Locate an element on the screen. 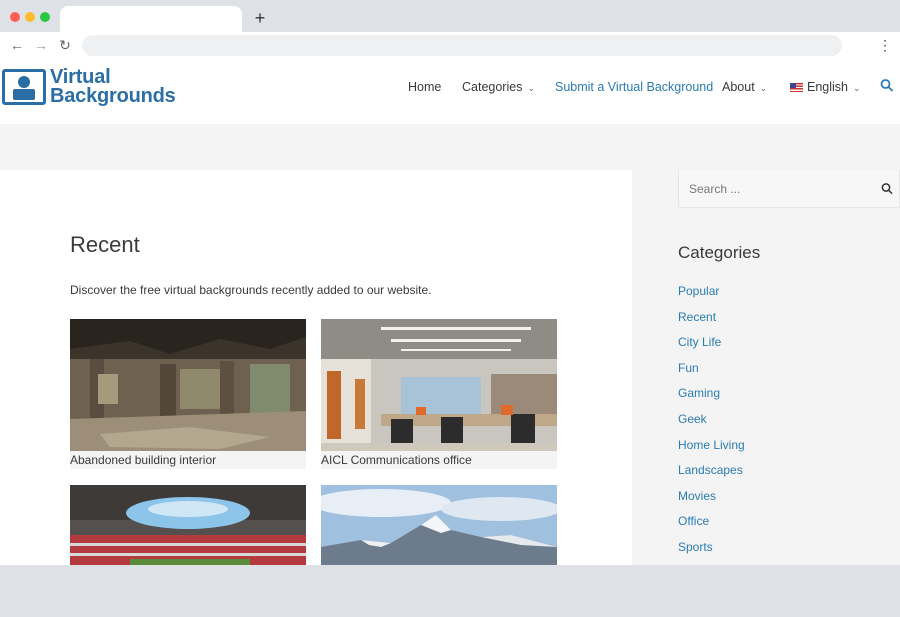 This screenshot has width=900, height=617. tab-bar: + is located at coordinates (450, 16).